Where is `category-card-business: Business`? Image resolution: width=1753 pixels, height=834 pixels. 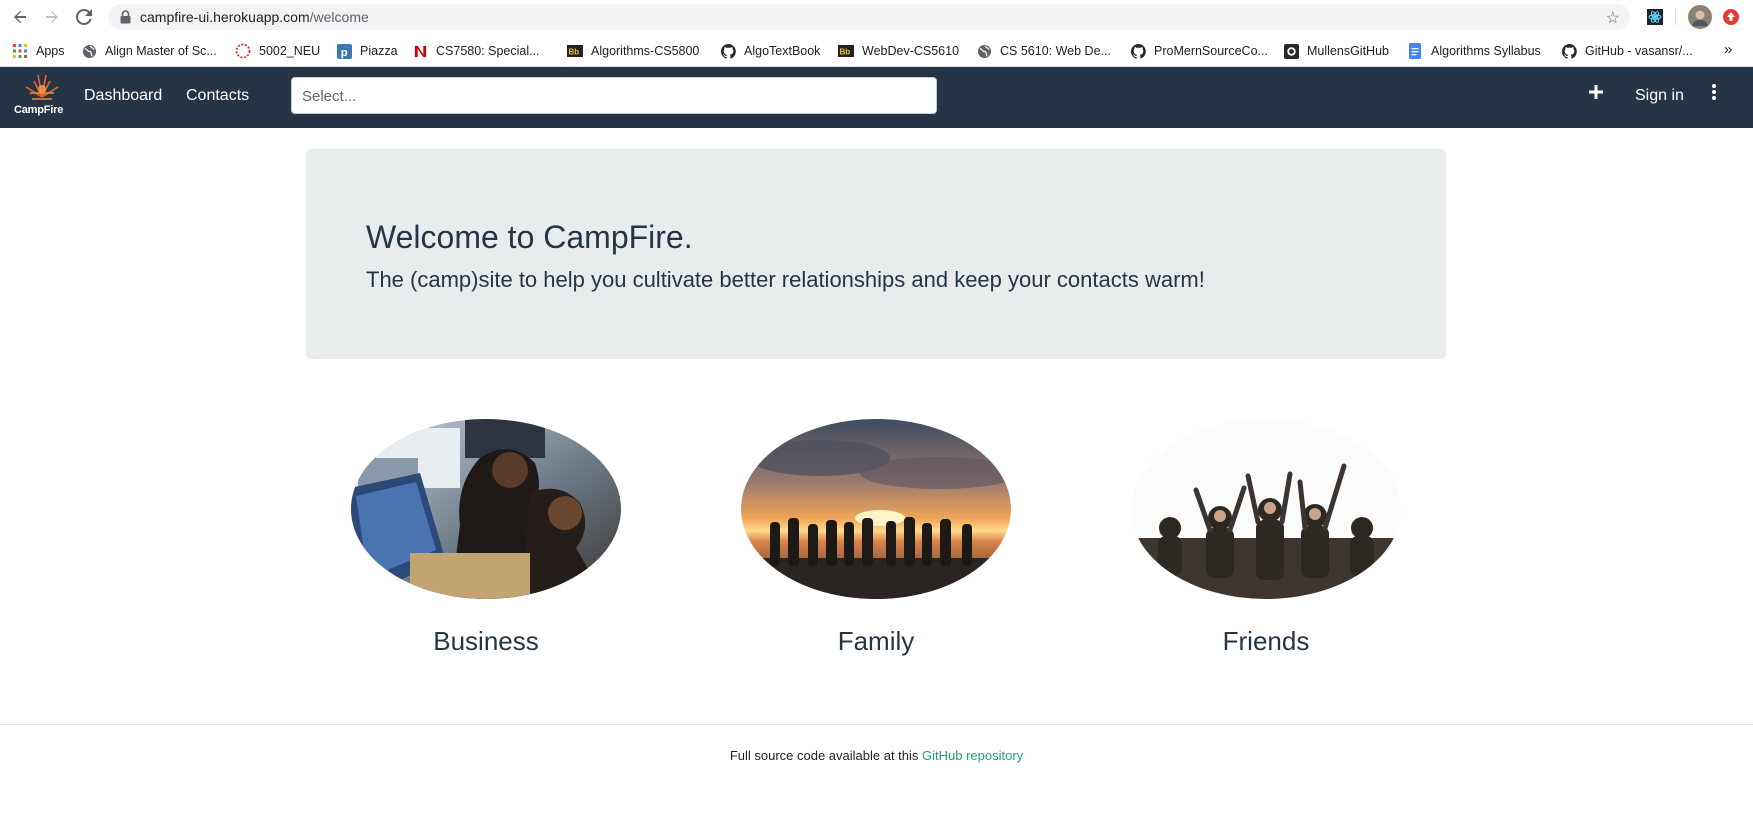
category-card-business: Business is located at coordinates (486, 537).